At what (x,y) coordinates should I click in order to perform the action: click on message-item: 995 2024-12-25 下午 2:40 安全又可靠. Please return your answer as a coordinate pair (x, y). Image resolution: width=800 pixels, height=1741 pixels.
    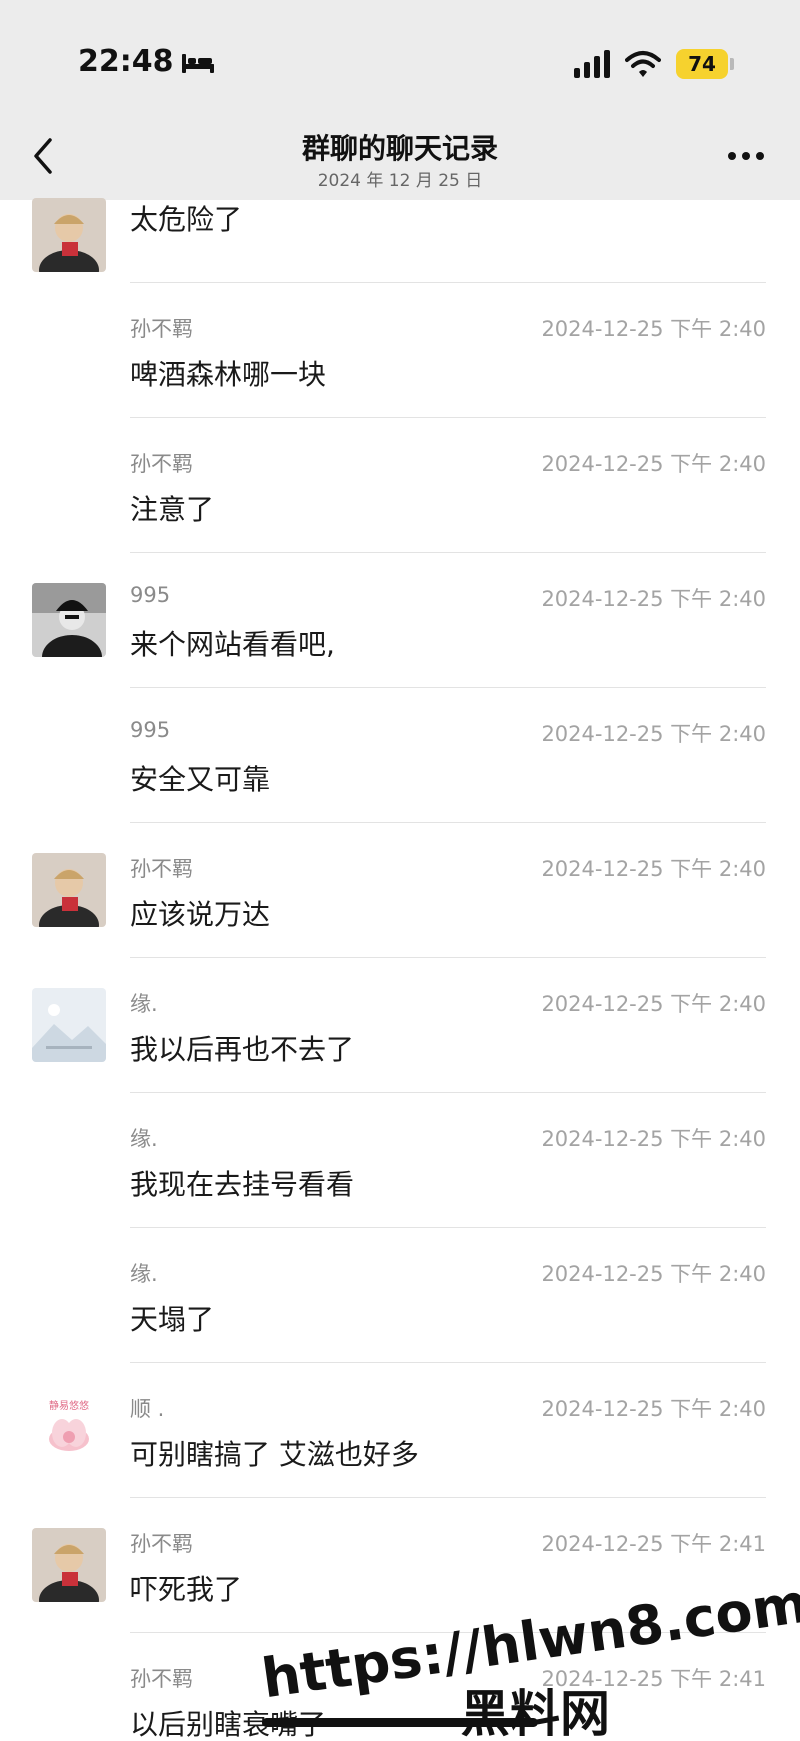
    Looking at the image, I should click on (400, 755).